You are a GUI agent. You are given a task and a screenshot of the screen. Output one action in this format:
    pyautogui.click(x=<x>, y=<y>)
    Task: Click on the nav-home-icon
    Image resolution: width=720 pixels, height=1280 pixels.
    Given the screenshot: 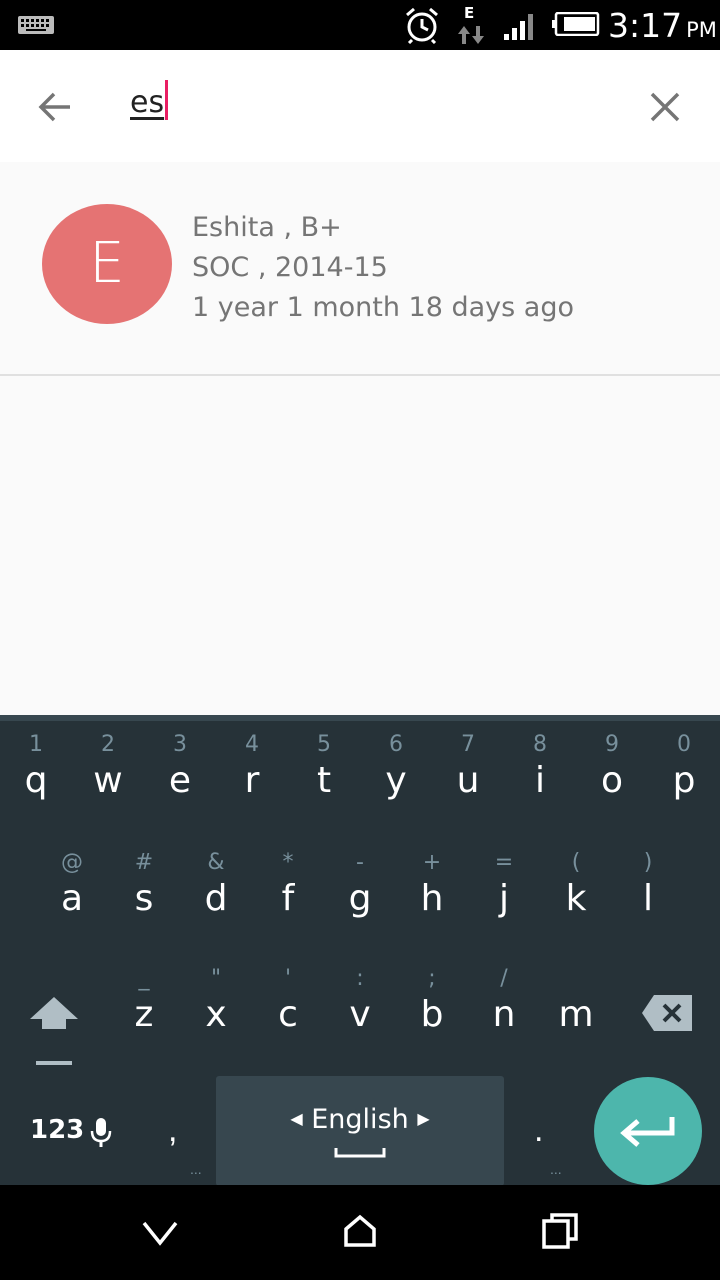 What is the action you would take?
    pyautogui.click(x=360, y=1231)
    